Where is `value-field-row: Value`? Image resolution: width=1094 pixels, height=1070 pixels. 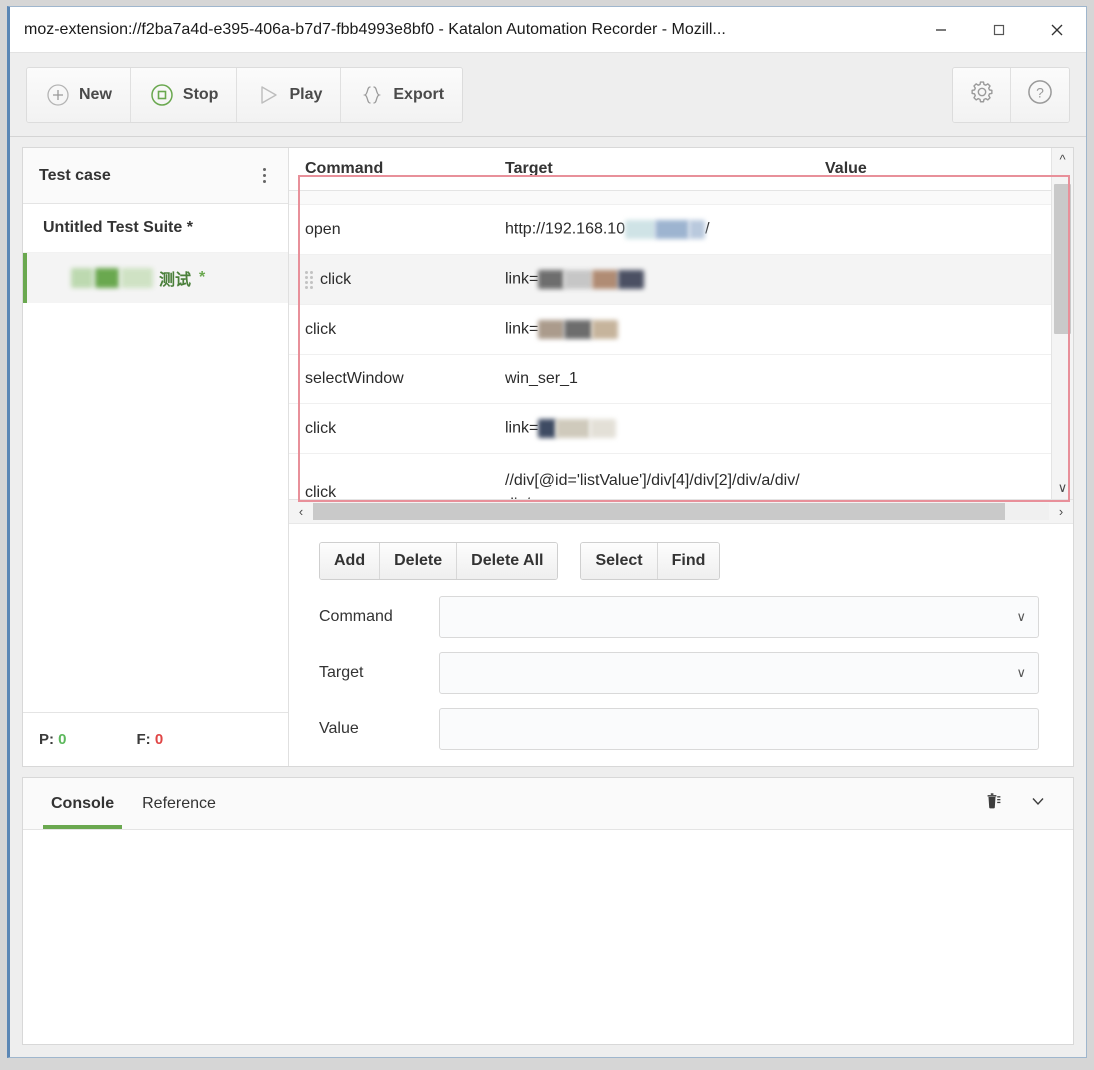
value-field-row: Value is located at coordinates (679, 729).